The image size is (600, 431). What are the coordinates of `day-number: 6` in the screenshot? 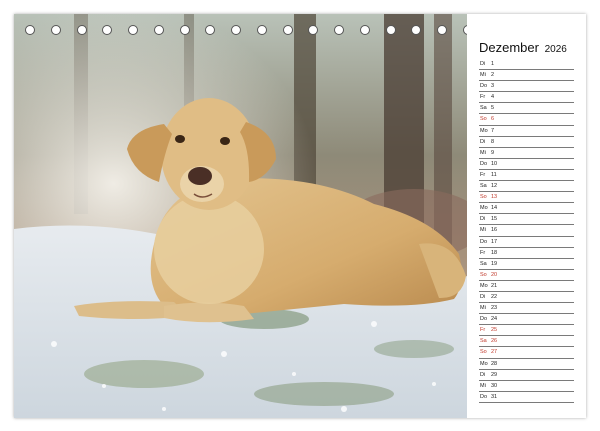 It's located at (493, 119).